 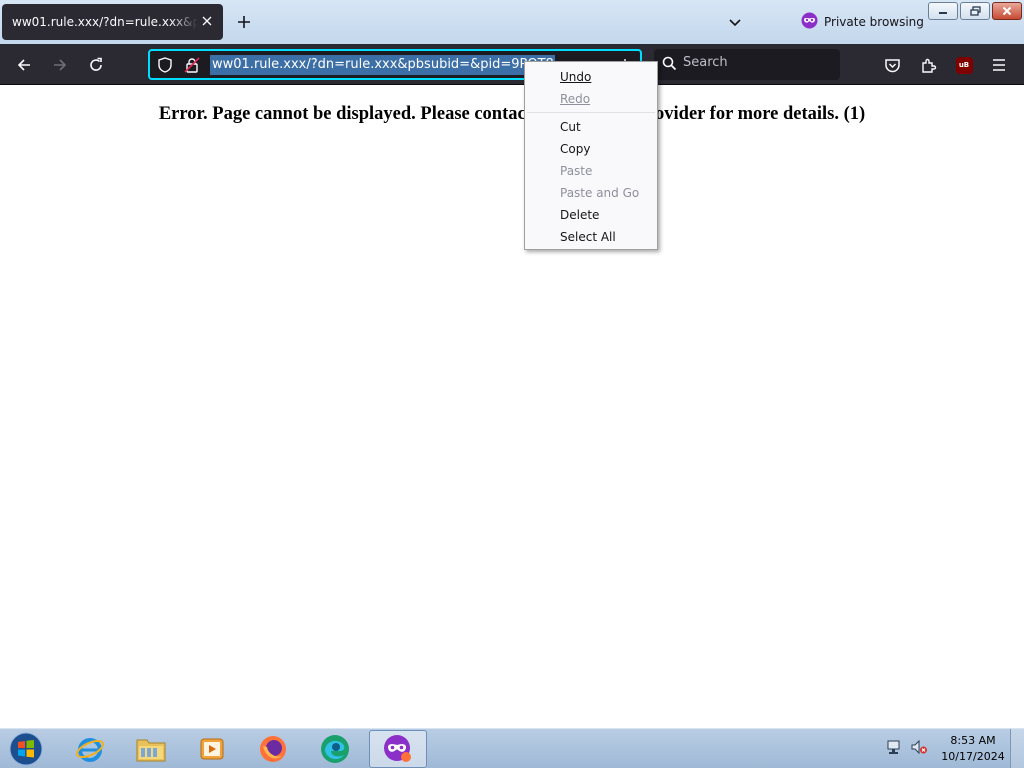 What do you see at coordinates (151, 749) in the screenshot?
I see `file-explorer-icon` at bounding box center [151, 749].